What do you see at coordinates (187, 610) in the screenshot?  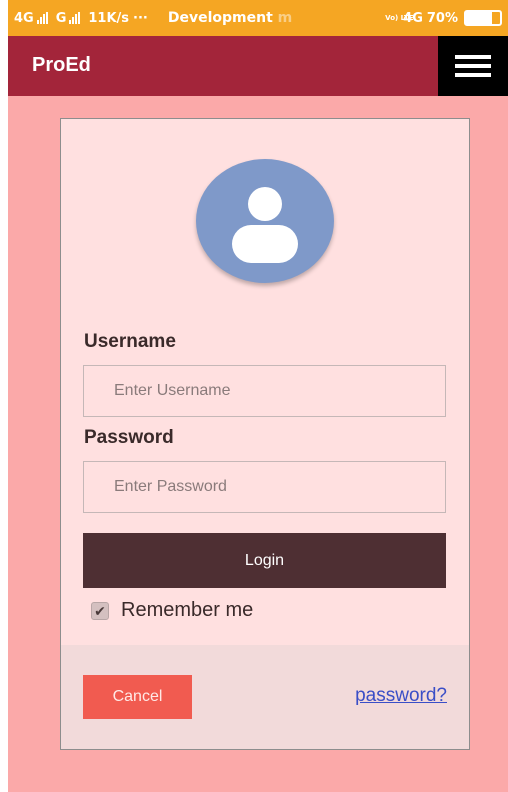 I see `remember-me-label: Remember me` at bounding box center [187, 610].